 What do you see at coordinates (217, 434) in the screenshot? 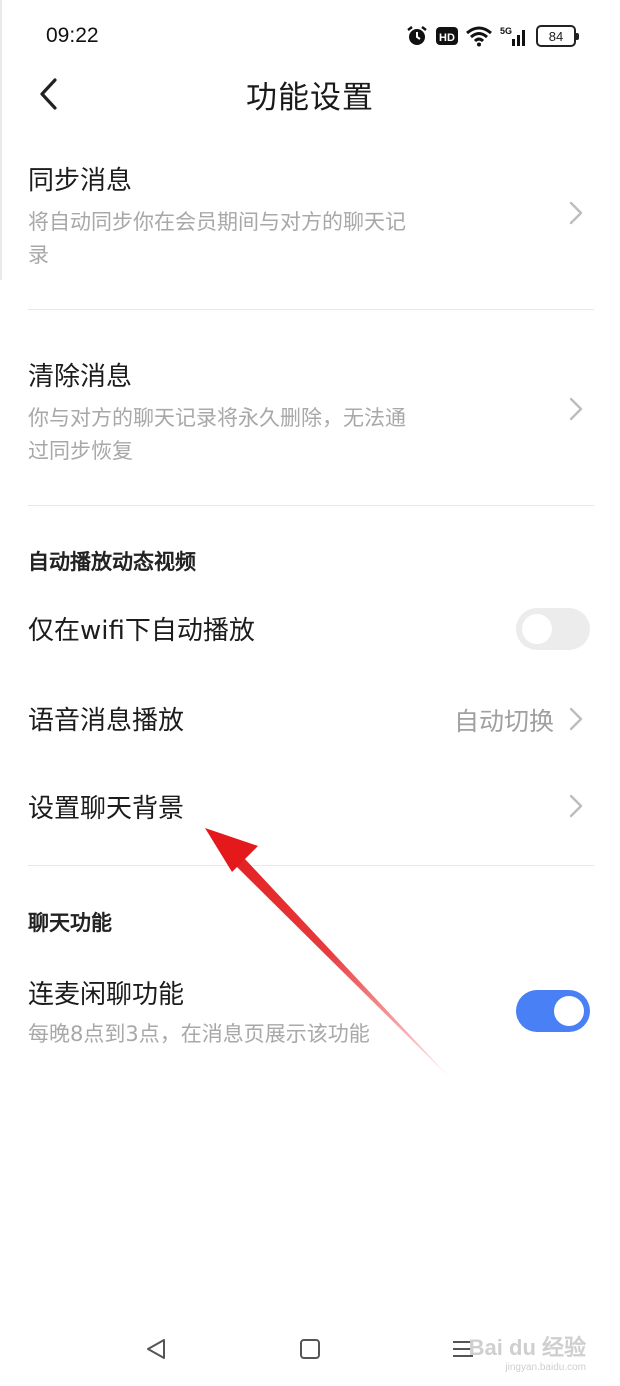
I see `clear-messages-desc: 你与对方的聊天记录将永久删除，无法通过同步恢复` at bounding box center [217, 434].